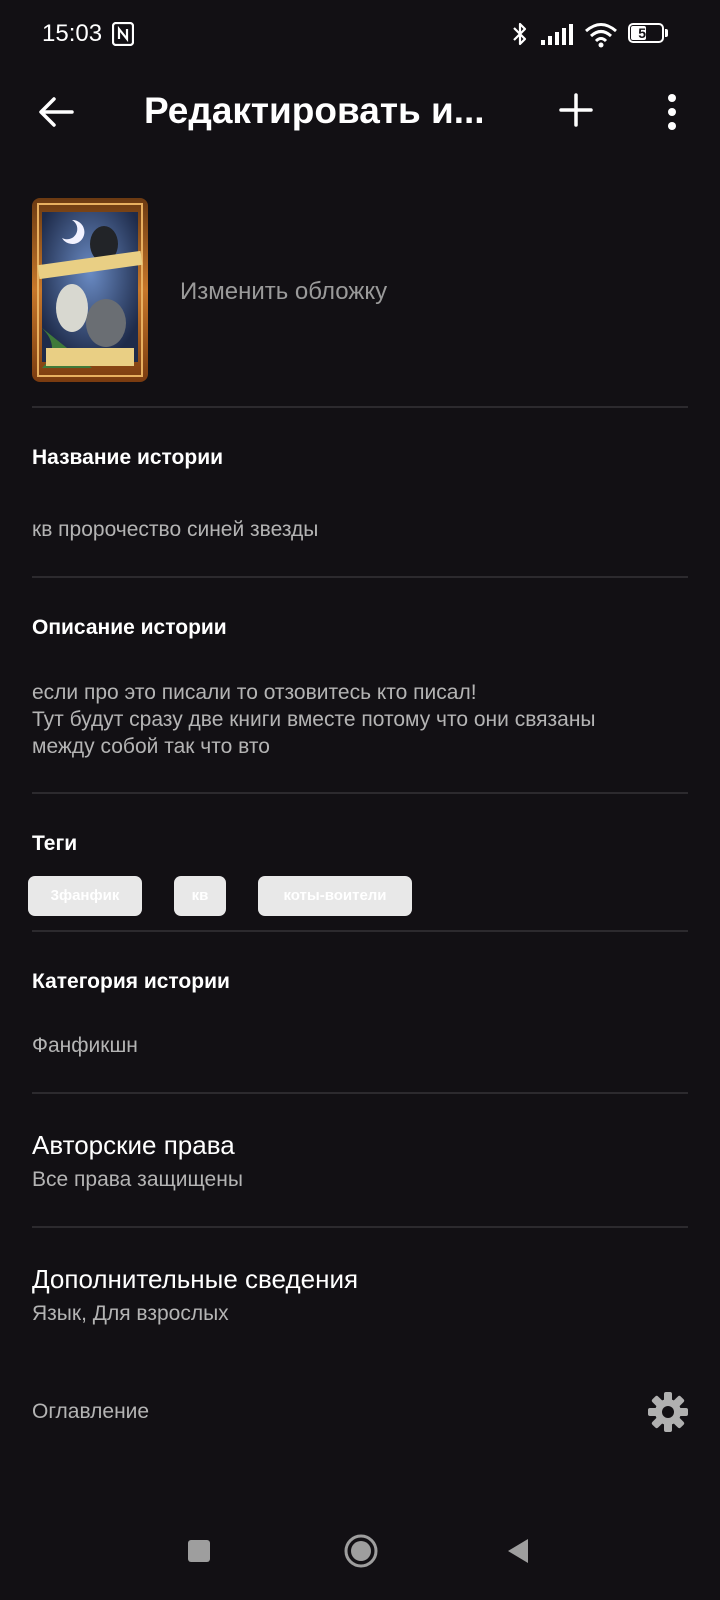  What do you see at coordinates (195, 1279) in the screenshot?
I see `details-title: Дополнительные сведения` at bounding box center [195, 1279].